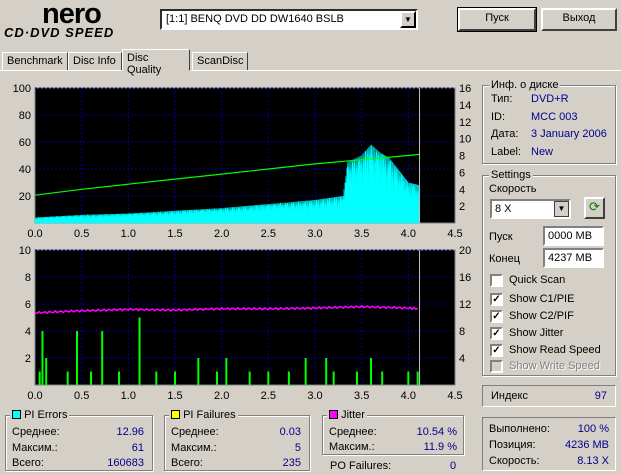  Describe the element at coordinates (187, 463) in the screenshot. I see `pi-failures-total-label: Всего:` at that location.